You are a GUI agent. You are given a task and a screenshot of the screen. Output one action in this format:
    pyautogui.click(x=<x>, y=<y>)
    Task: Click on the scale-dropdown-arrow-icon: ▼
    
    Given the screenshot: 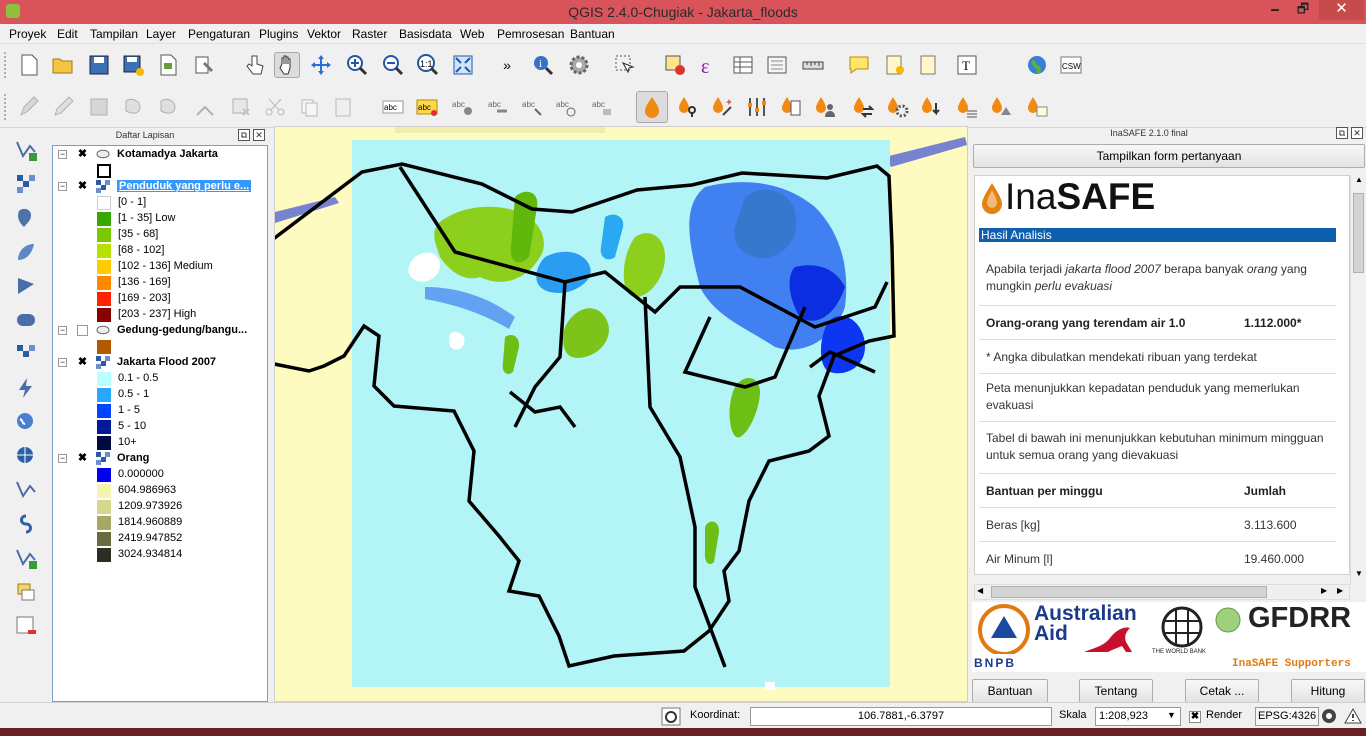 What is the action you would take?
    pyautogui.click(x=1171, y=716)
    